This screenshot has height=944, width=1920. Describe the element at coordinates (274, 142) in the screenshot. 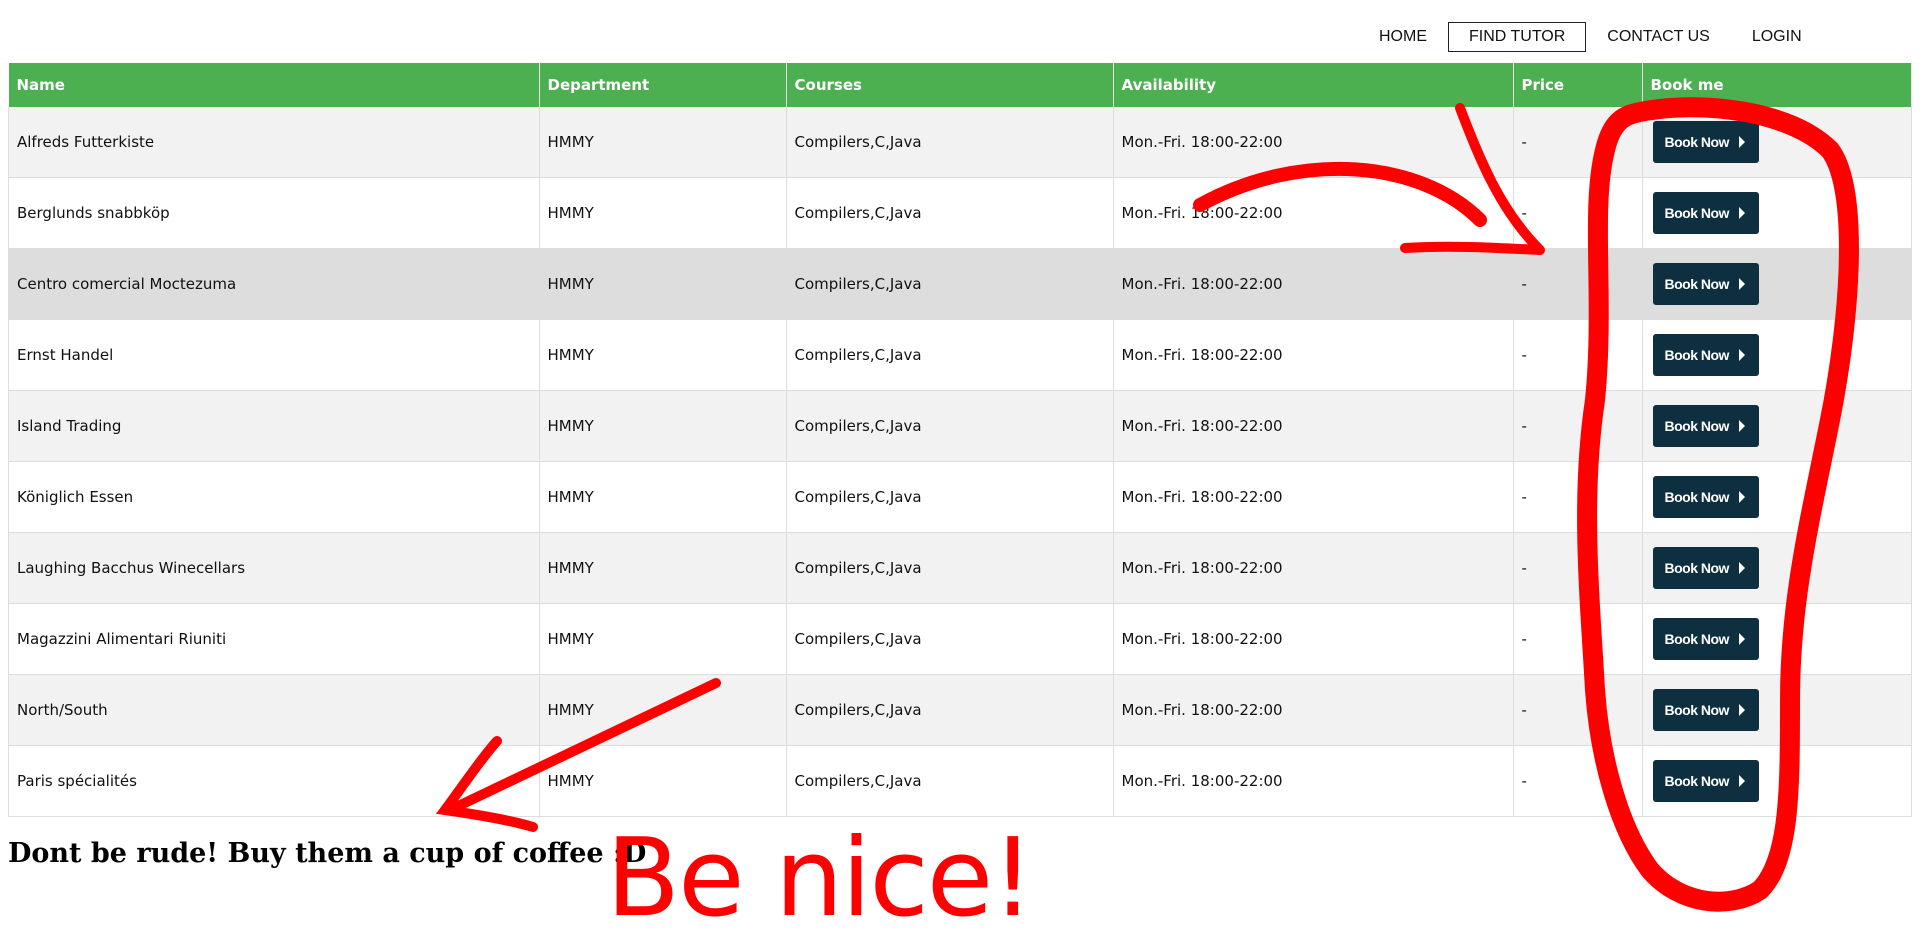

I see `cell-name: Alfreds Futterkiste` at that location.